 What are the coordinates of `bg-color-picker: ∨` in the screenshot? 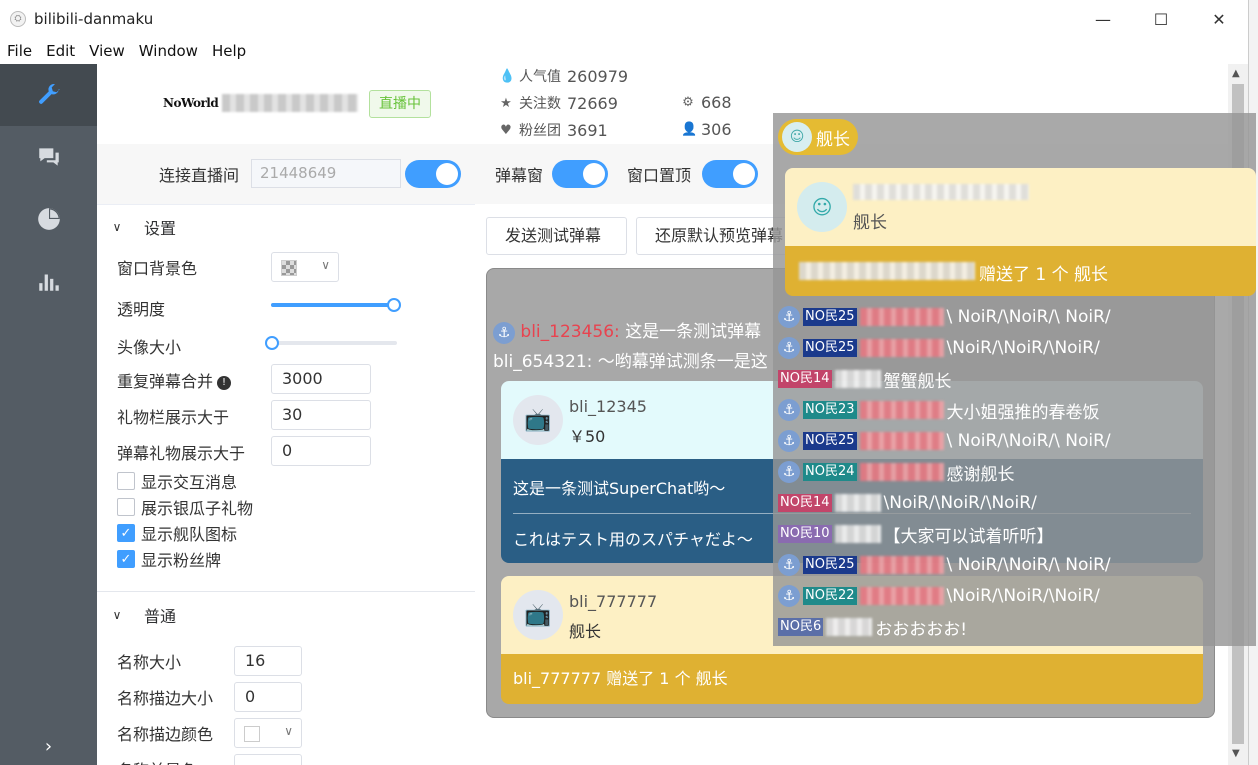 It's located at (305, 267).